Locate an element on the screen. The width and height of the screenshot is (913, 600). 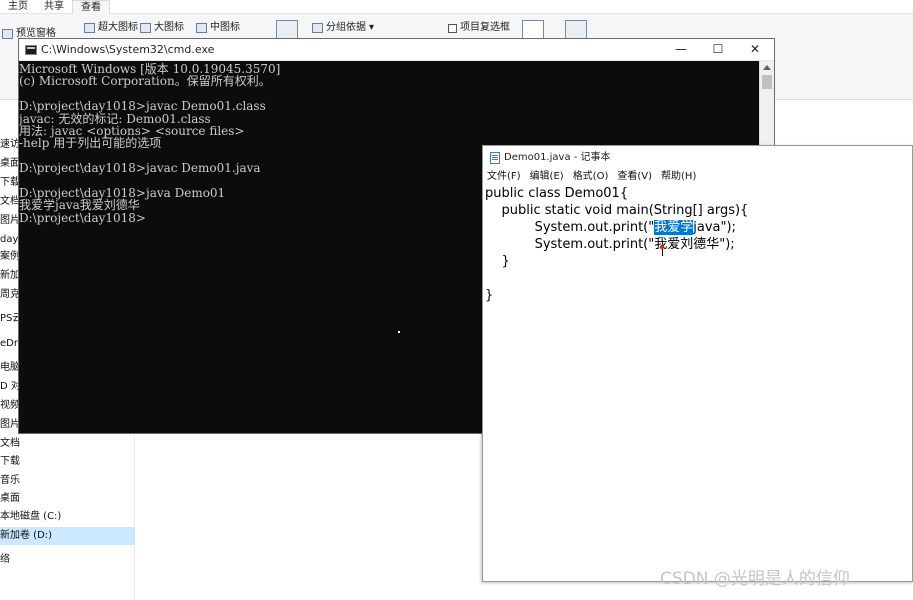
i-beam-cursor-icon: I is located at coordinates (662, 253).